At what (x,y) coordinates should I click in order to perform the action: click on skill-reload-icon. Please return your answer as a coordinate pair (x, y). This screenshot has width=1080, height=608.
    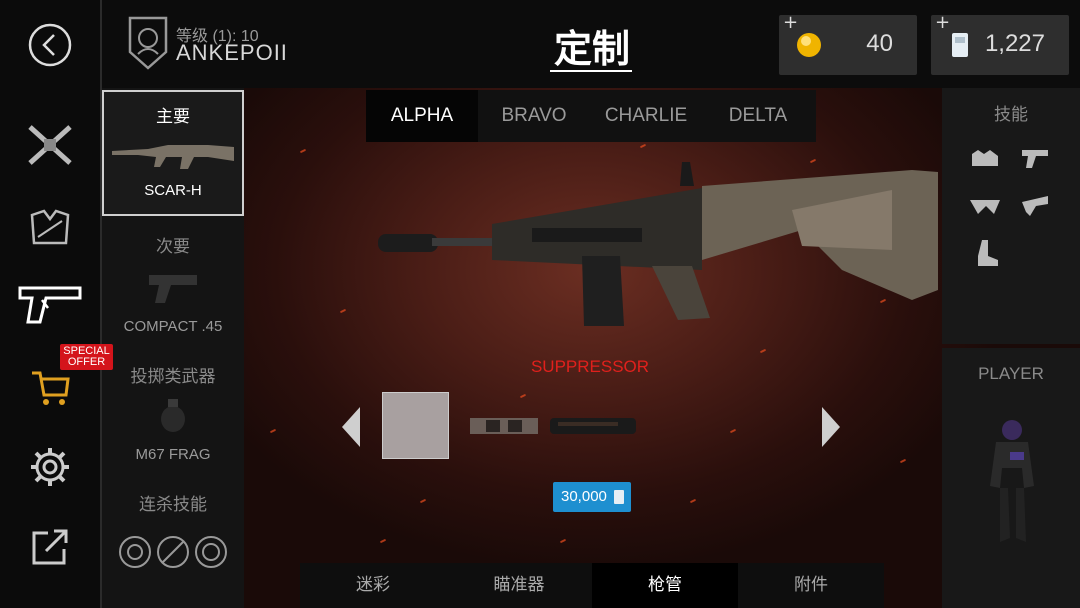
    Looking at the image, I should click on (1035, 206).